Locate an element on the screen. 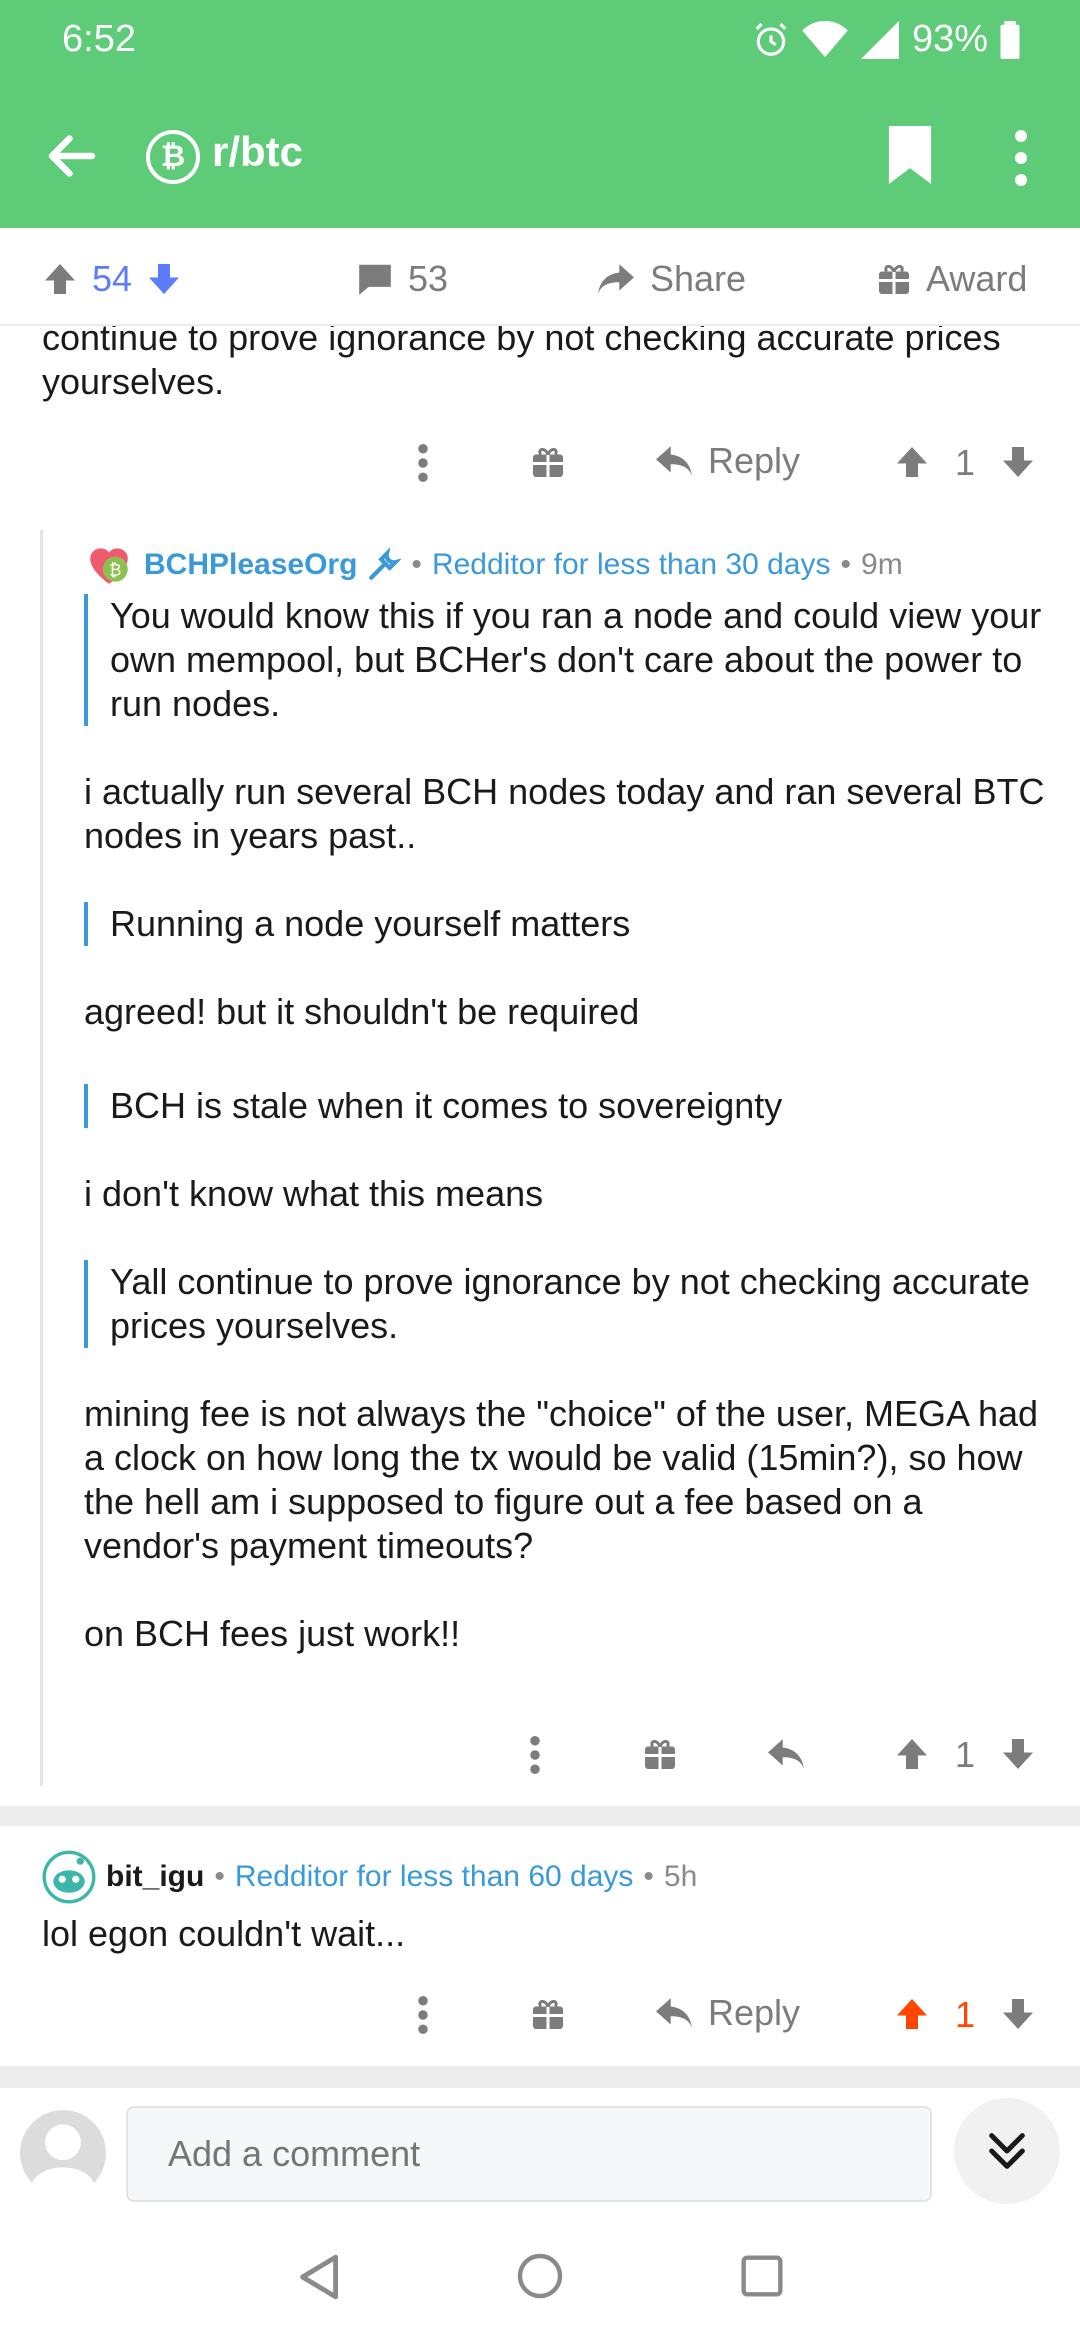  status-bar: 6:52 93% is located at coordinates (540, 40).